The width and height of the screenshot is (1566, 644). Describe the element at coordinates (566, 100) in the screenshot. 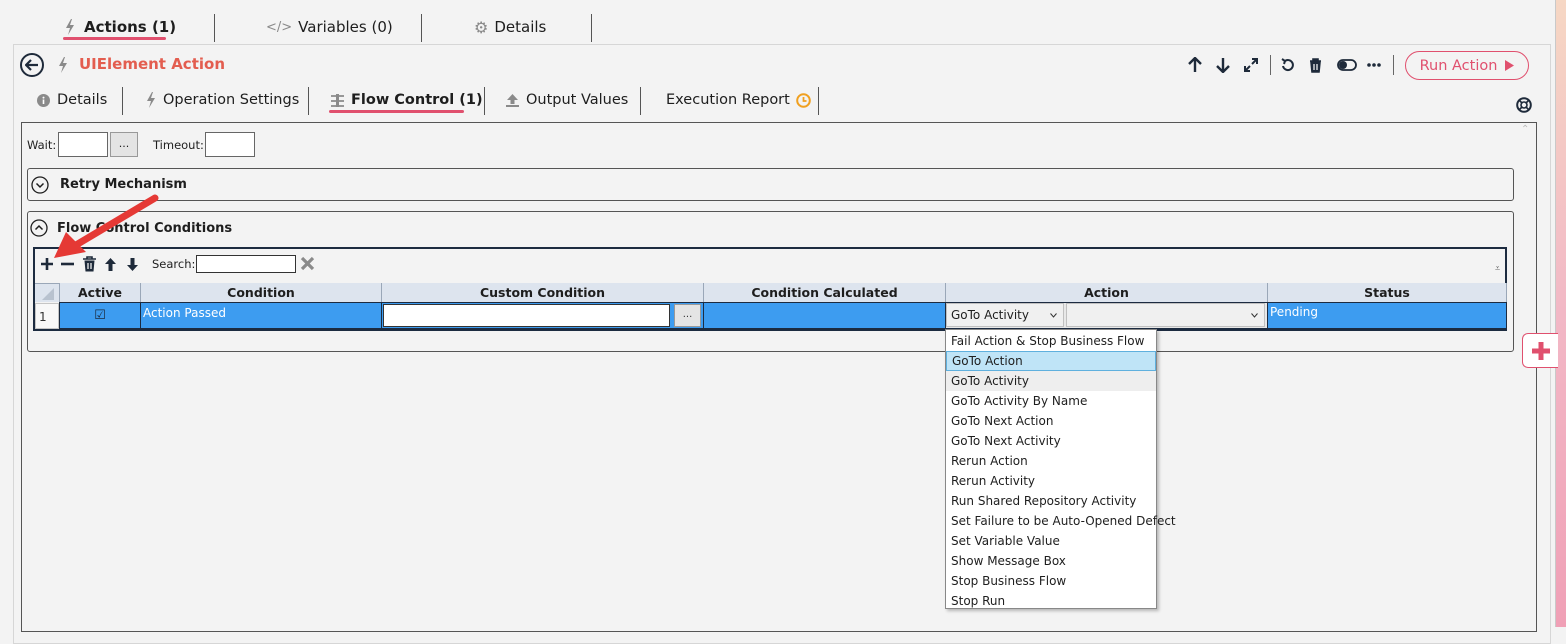

I see `sub-tab-output-values: Output Values` at that location.